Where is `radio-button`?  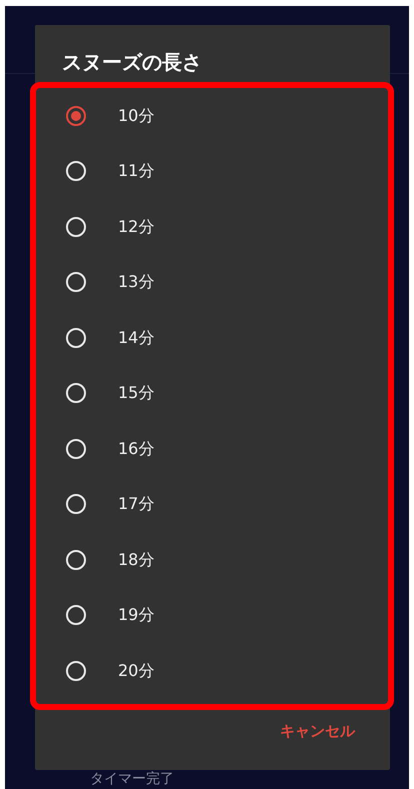 radio-button is located at coordinates (76, 116).